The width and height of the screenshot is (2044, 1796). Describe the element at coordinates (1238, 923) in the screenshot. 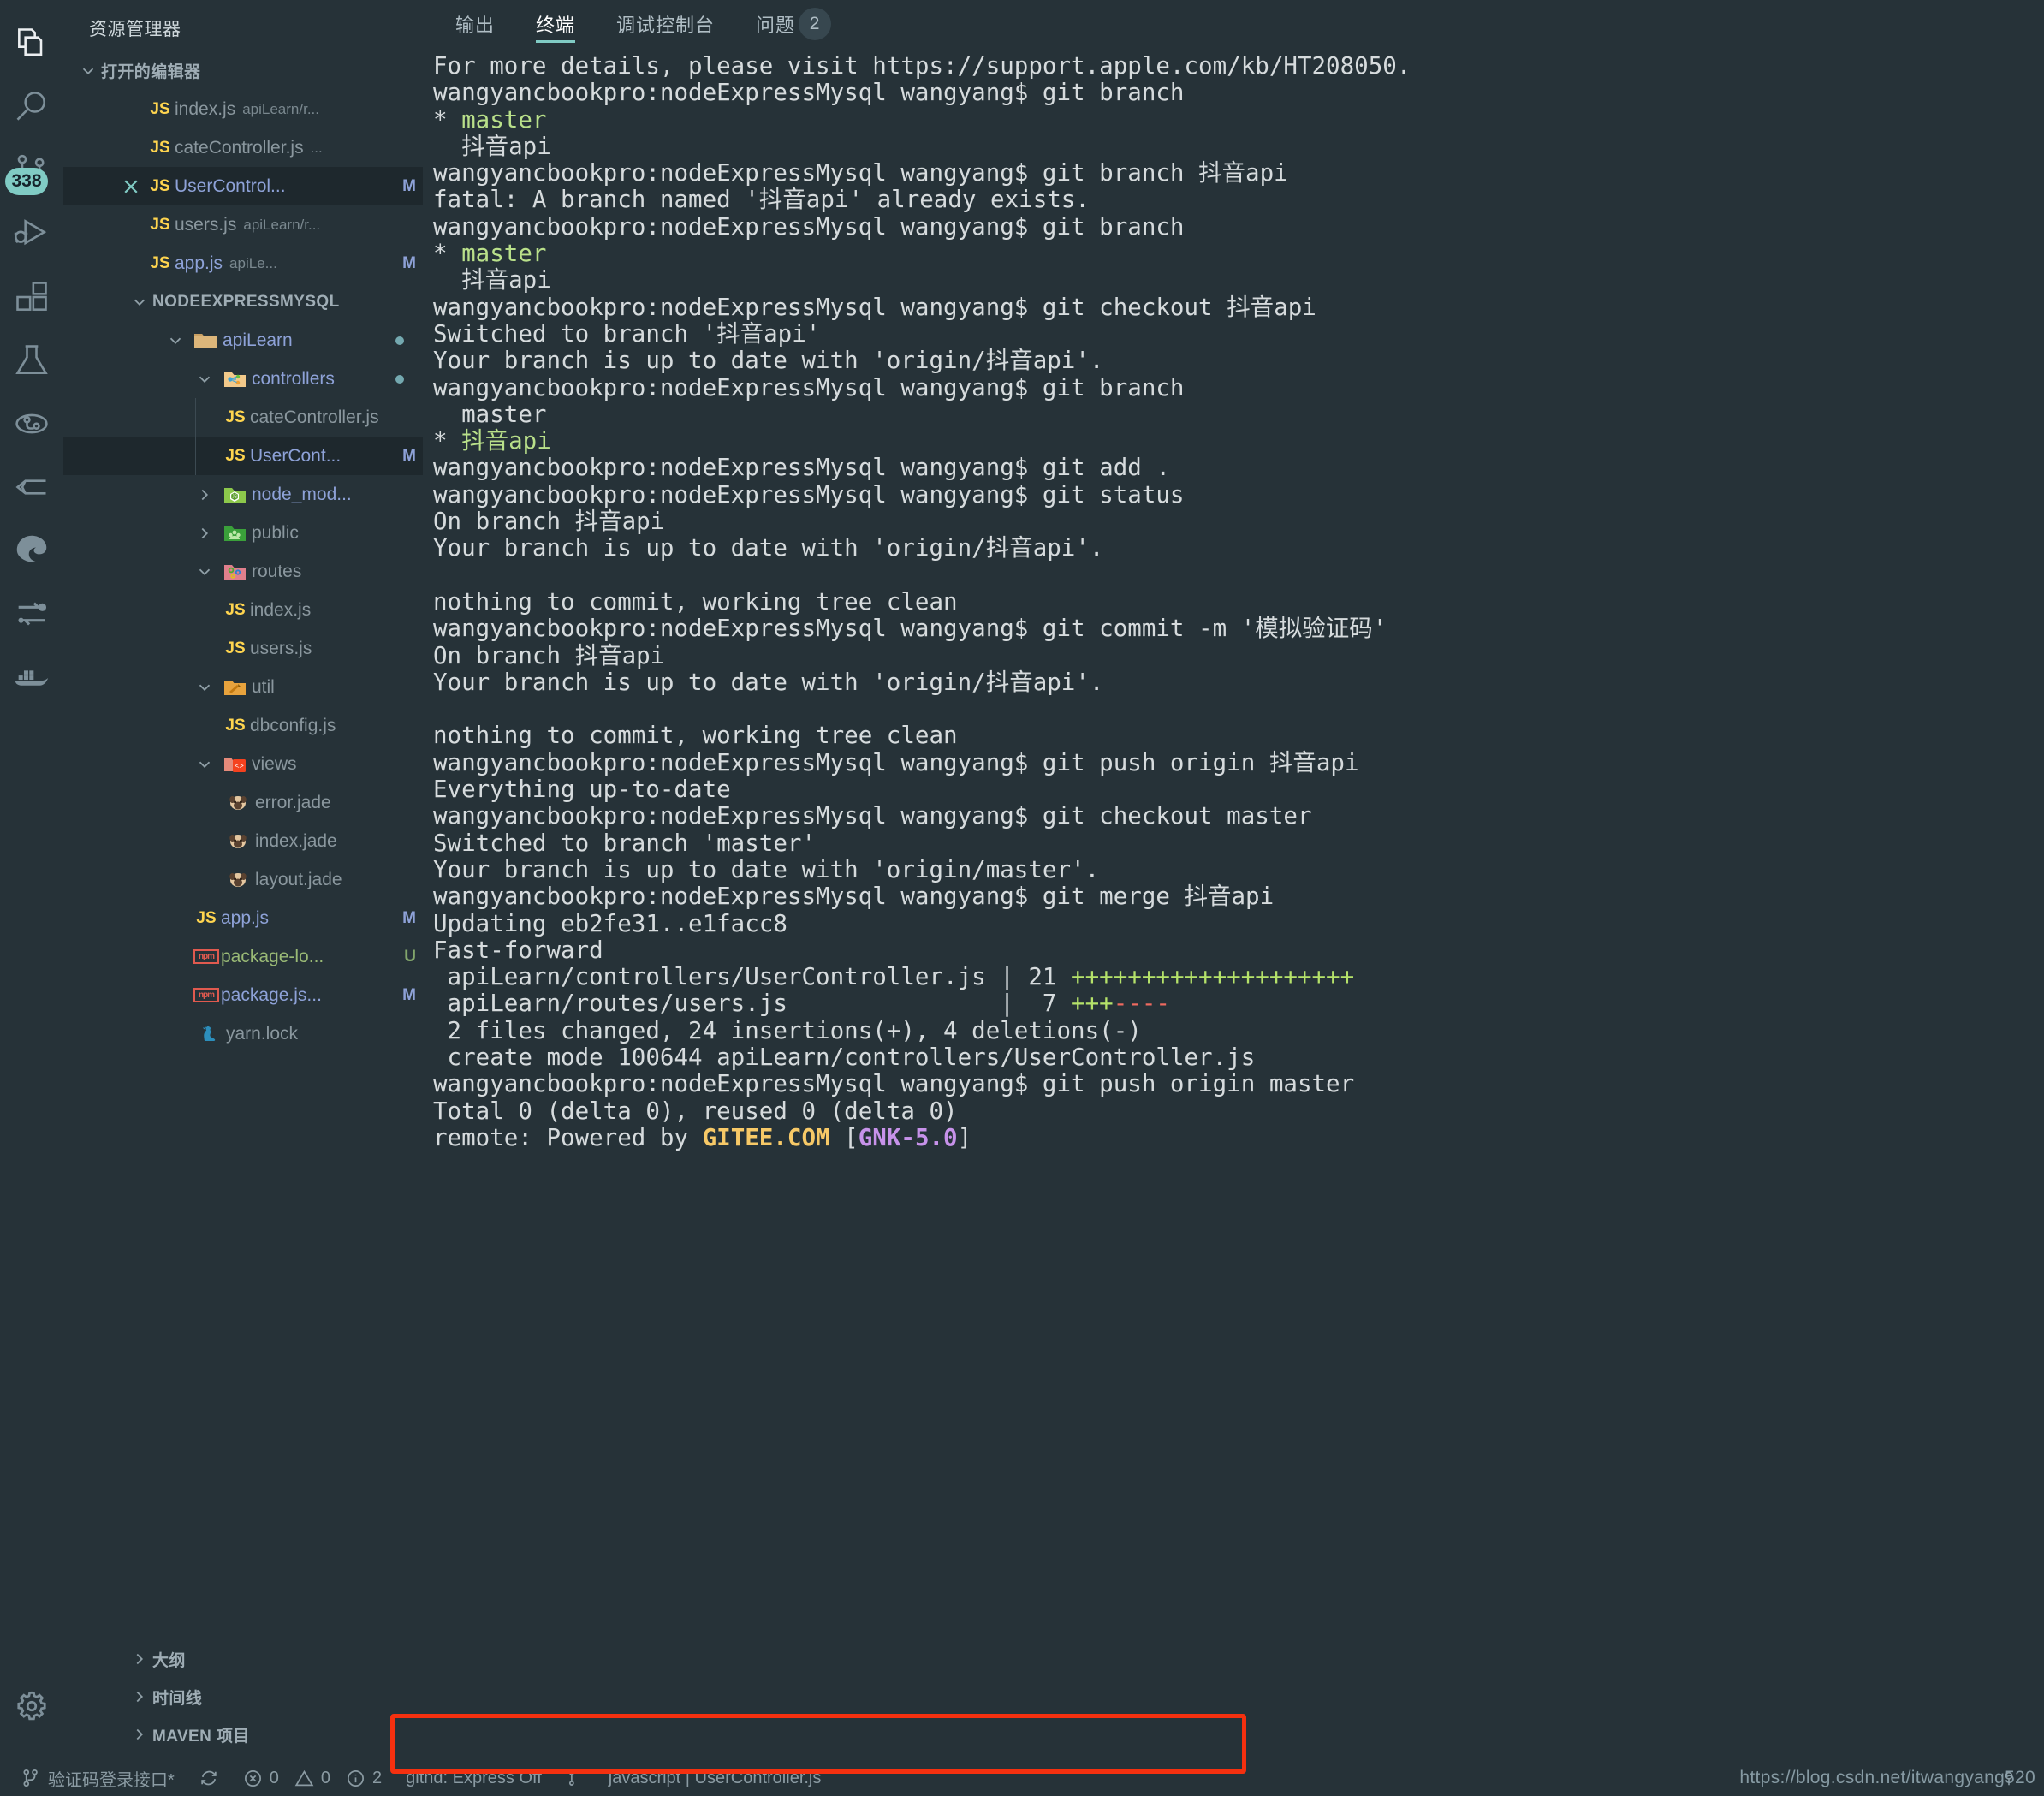

I see `terminal-line: Updating eb2fe31..e1facc8` at that location.